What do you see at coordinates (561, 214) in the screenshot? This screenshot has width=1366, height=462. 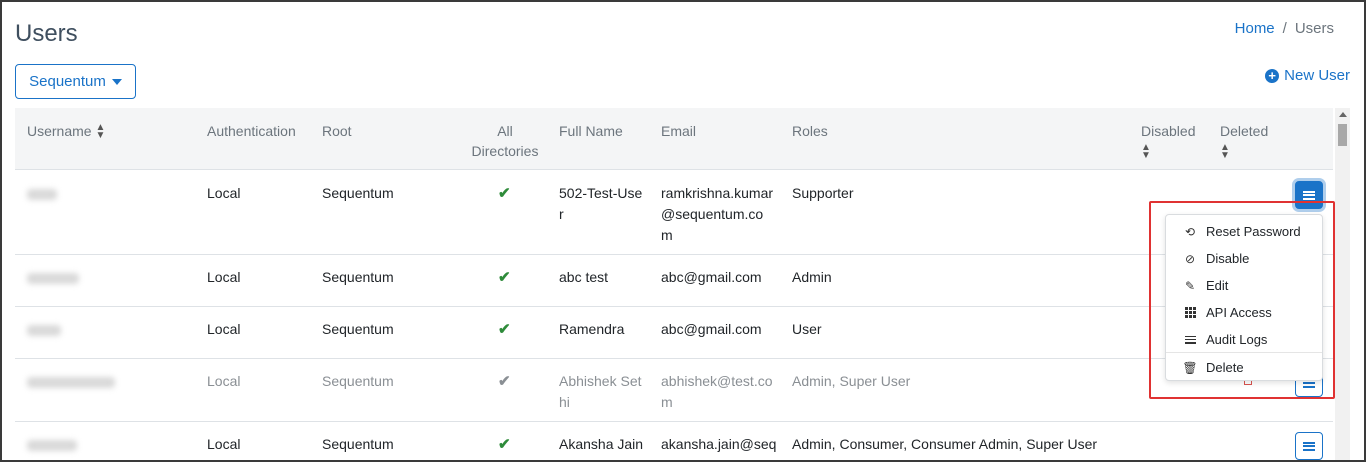 I see `full-name-line: r` at bounding box center [561, 214].